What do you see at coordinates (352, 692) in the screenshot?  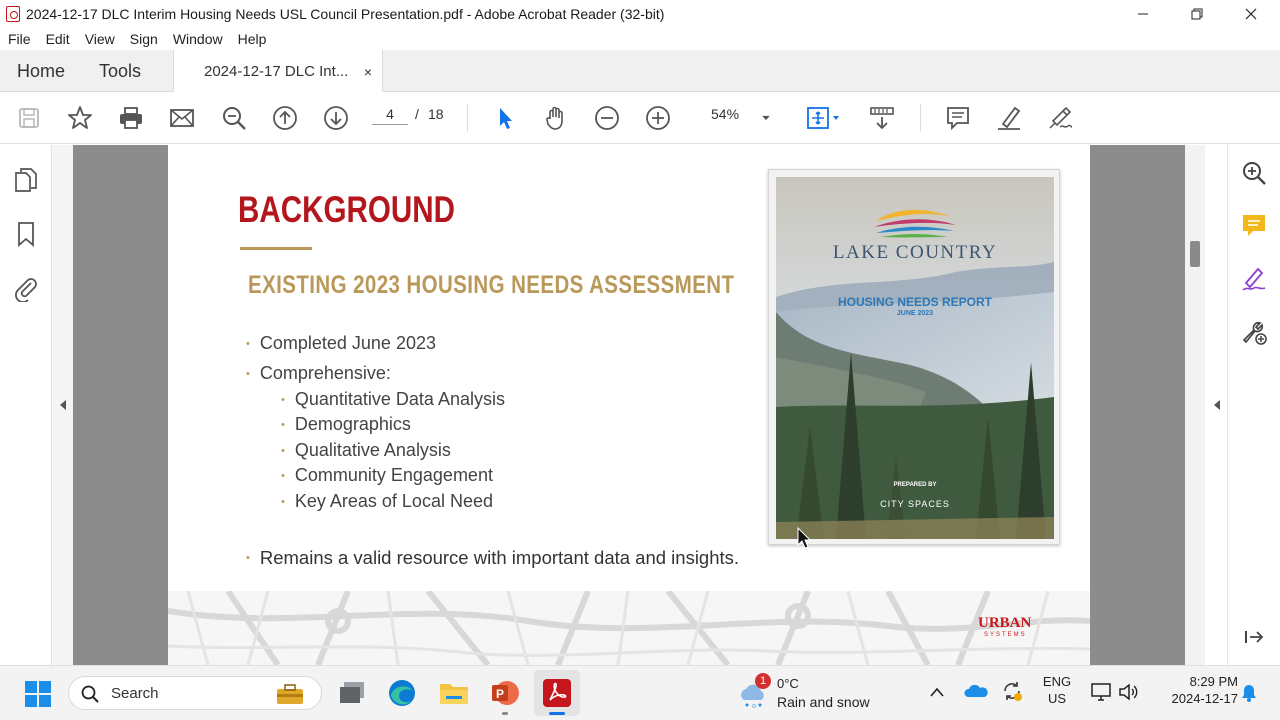 I see `task-view-icon` at bounding box center [352, 692].